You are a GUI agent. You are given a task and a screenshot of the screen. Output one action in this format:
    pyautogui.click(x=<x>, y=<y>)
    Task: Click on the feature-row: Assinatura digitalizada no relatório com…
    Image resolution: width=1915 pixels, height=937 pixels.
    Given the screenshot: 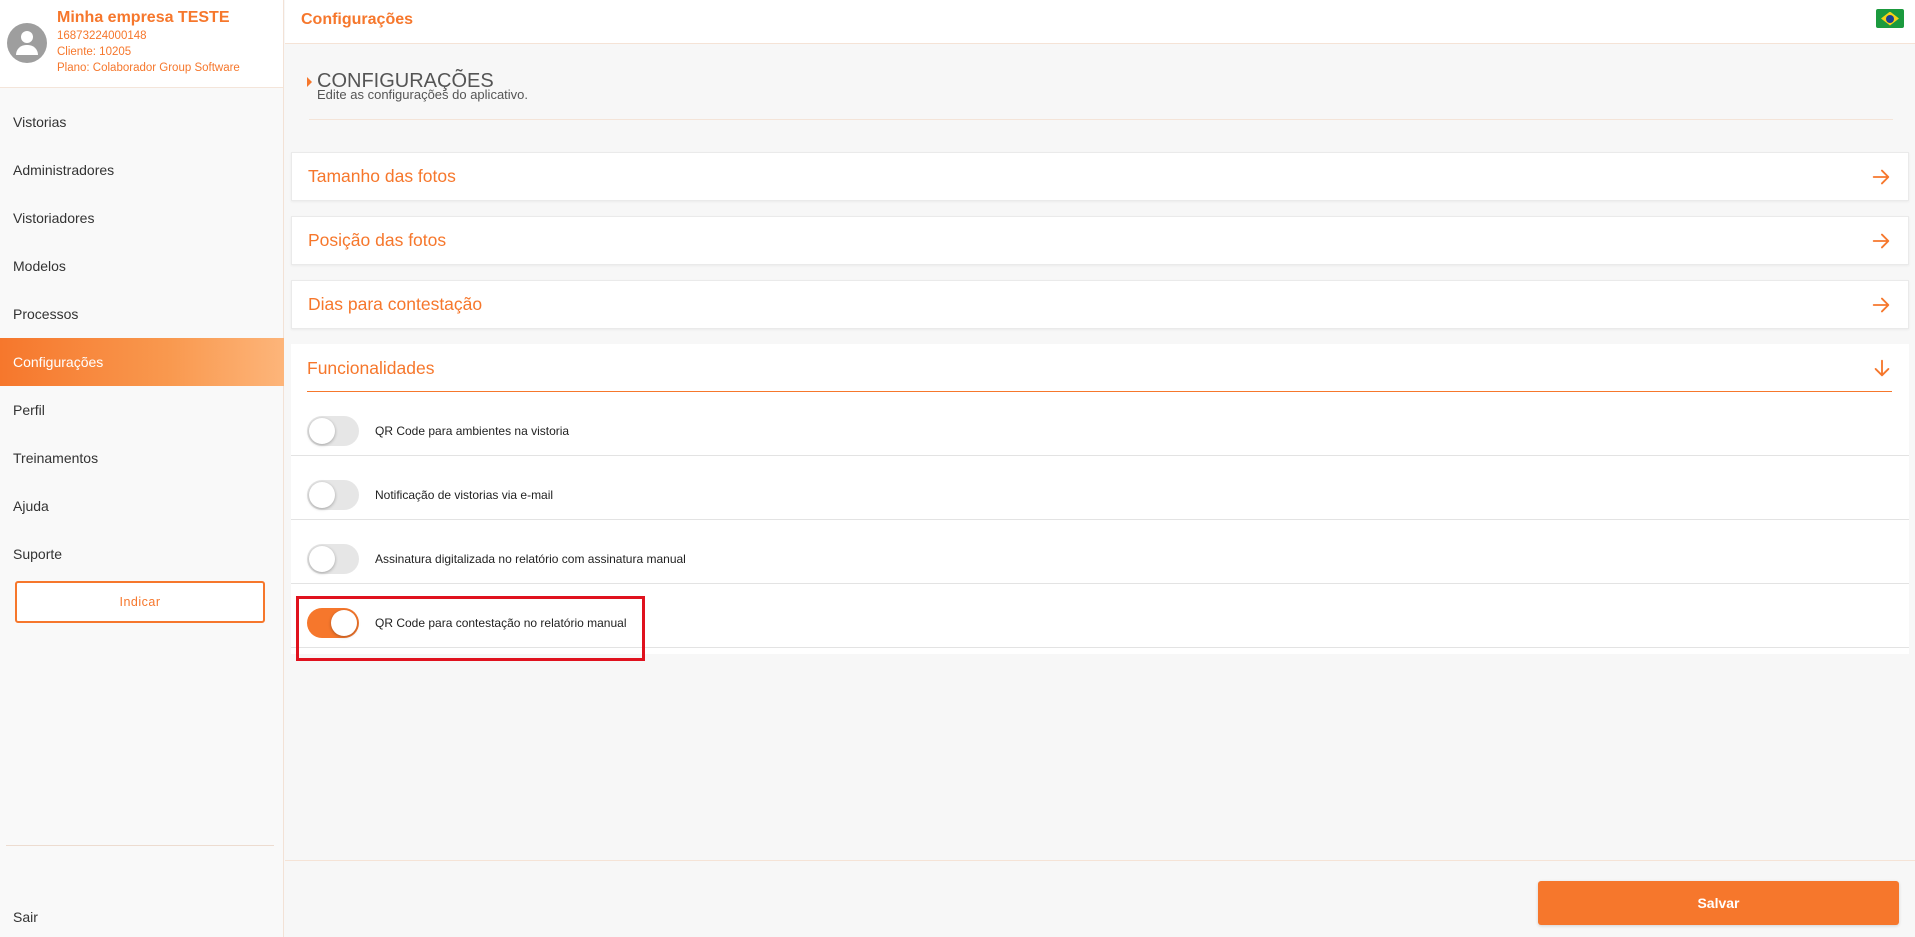 What is the action you would take?
    pyautogui.click(x=1100, y=552)
    